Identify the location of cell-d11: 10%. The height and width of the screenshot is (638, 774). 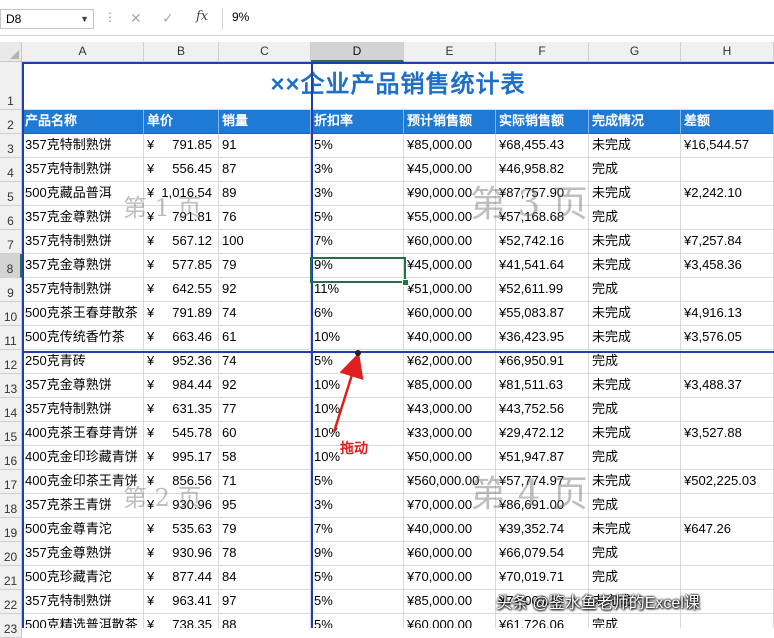
(357, 338).